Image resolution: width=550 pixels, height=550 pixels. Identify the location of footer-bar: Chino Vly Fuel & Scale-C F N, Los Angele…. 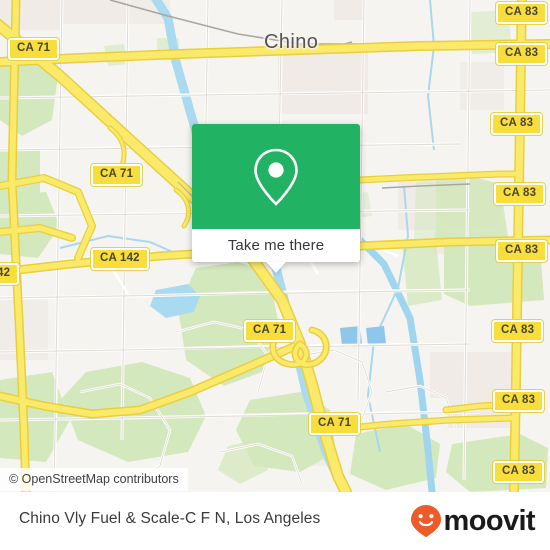
(275, 521).